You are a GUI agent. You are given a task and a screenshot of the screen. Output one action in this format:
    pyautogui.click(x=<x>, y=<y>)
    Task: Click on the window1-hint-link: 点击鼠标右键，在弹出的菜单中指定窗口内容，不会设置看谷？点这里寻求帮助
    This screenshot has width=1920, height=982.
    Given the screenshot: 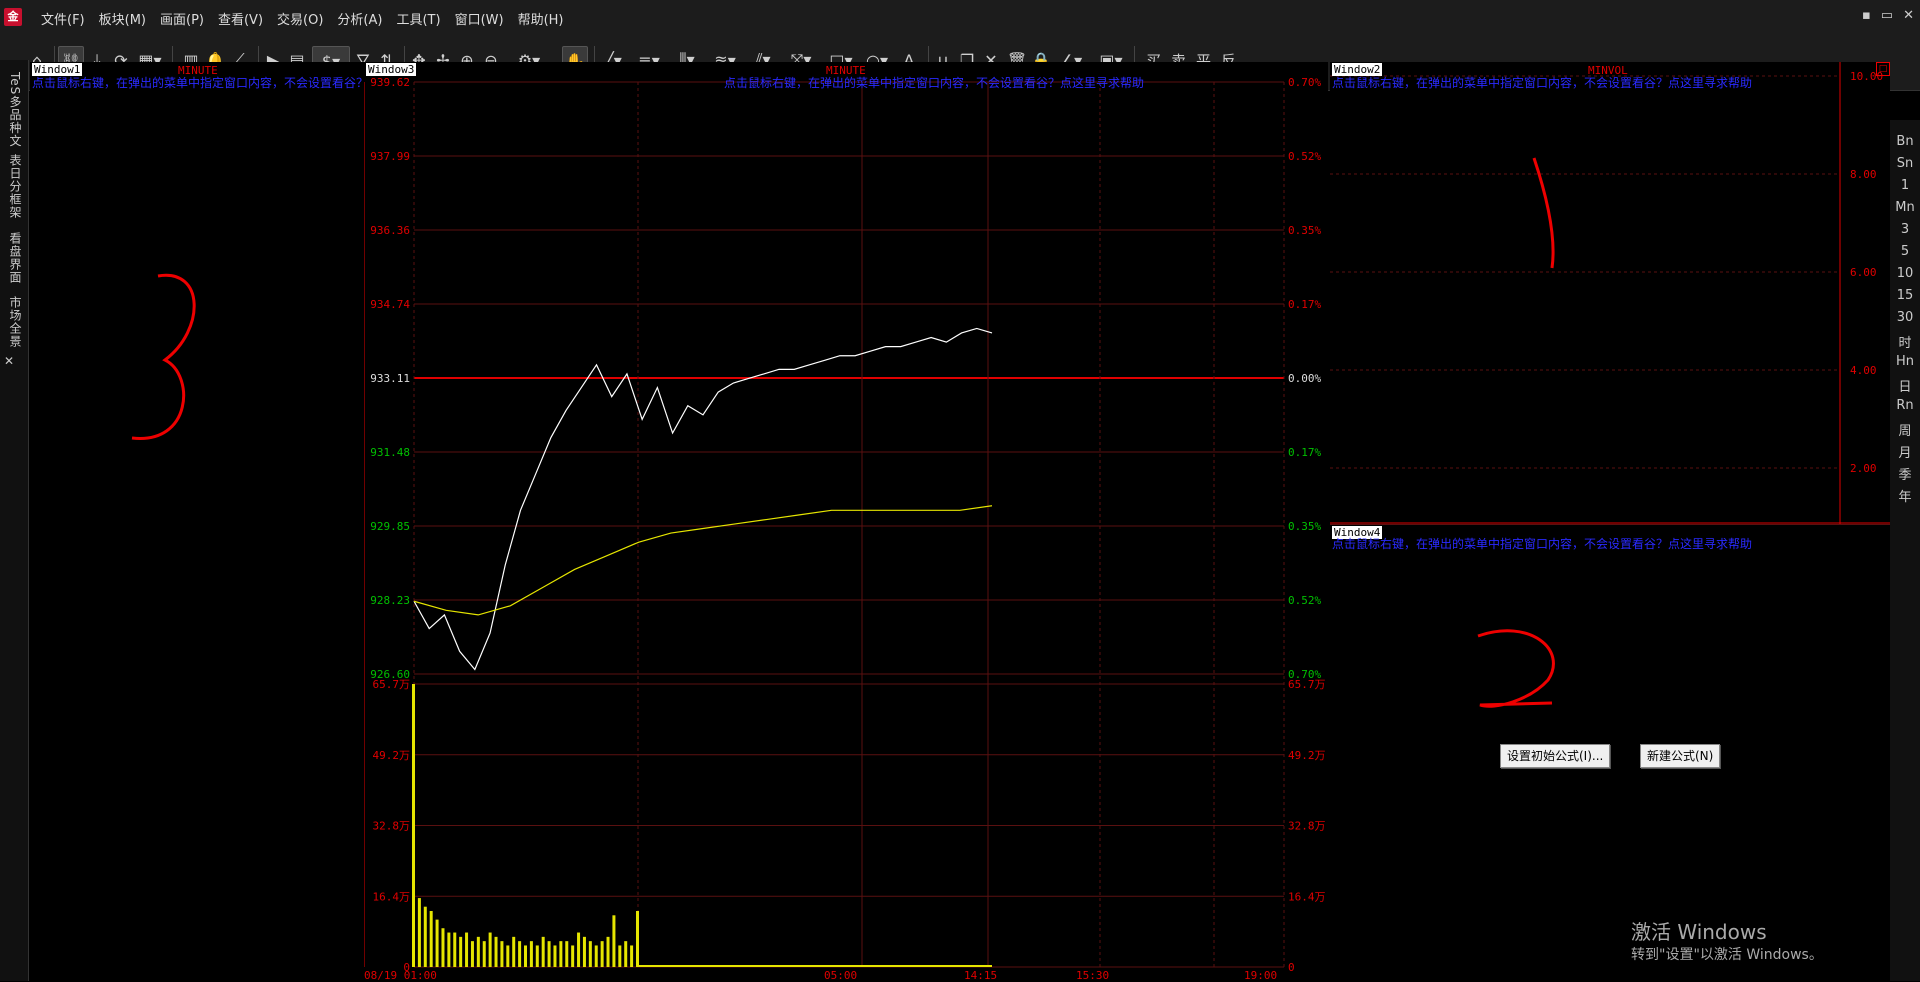 What is the action you would take?
    pyautogui.click(x=198, y=82)
    